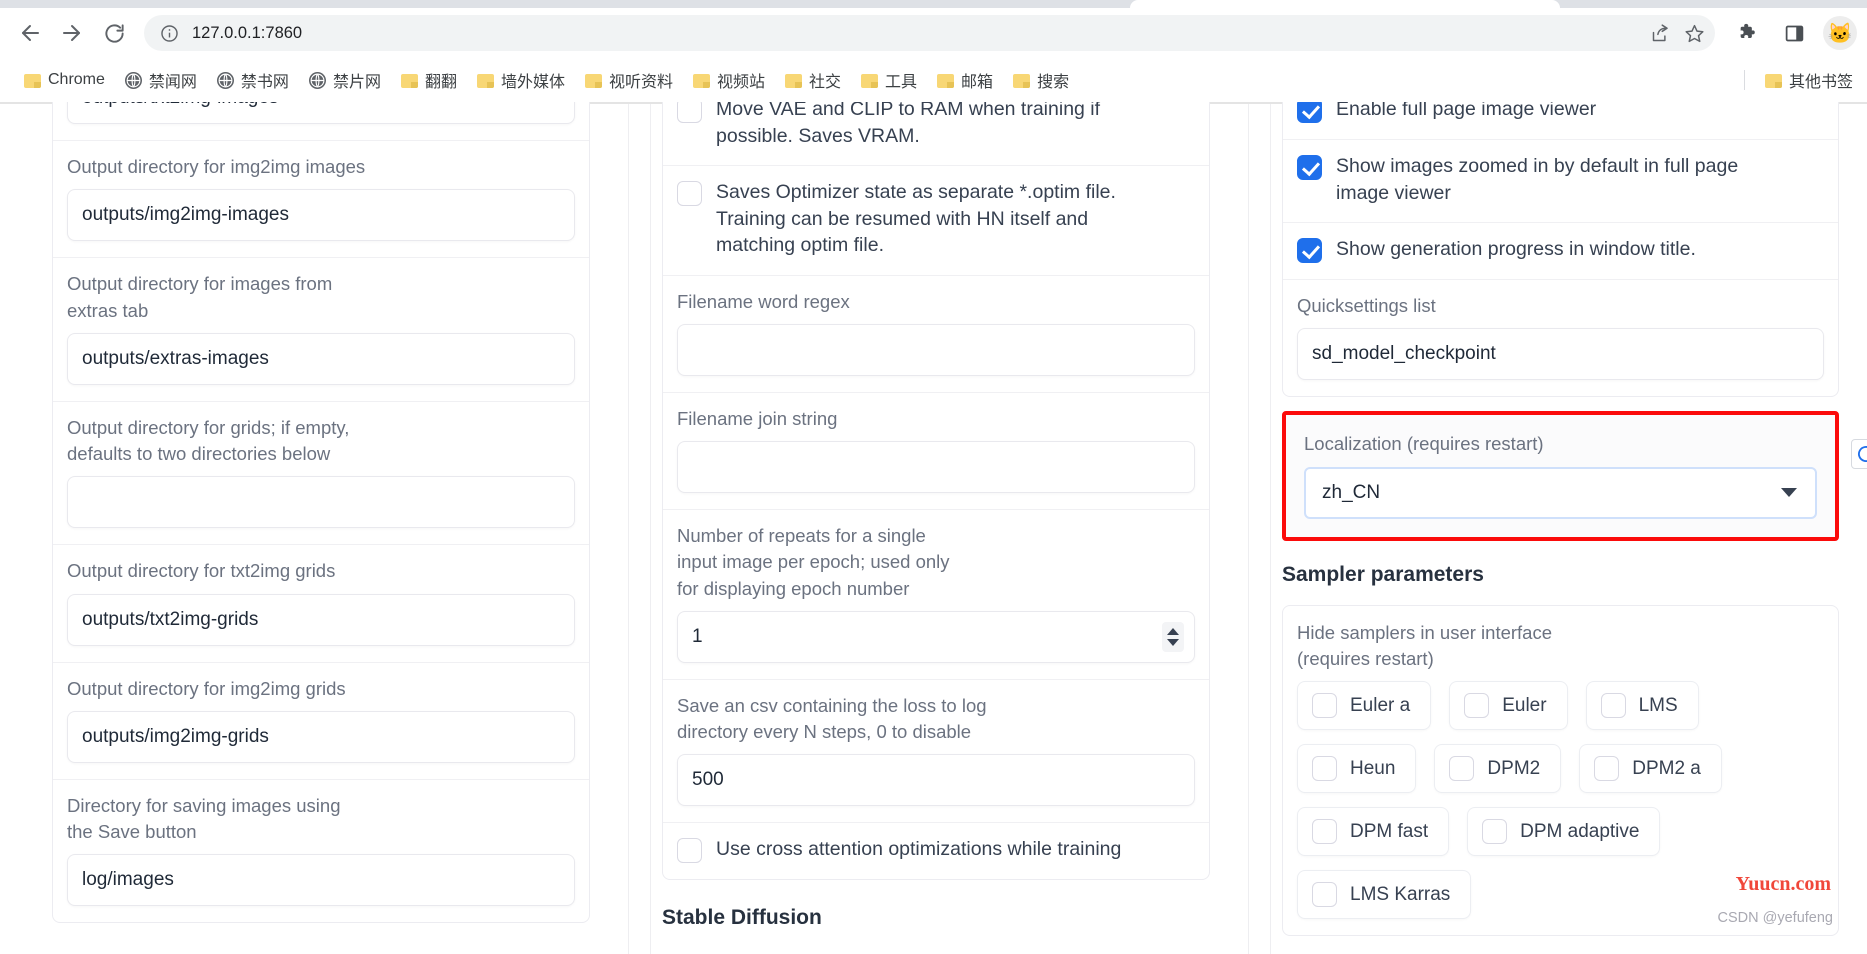 Image resolution: width=1867 pixels, height=954 pixels. What do you see at coordinates (965, 80) in the screenshot?
I see `bookmark-item: 邮箱` at bounding box center [965, 80].